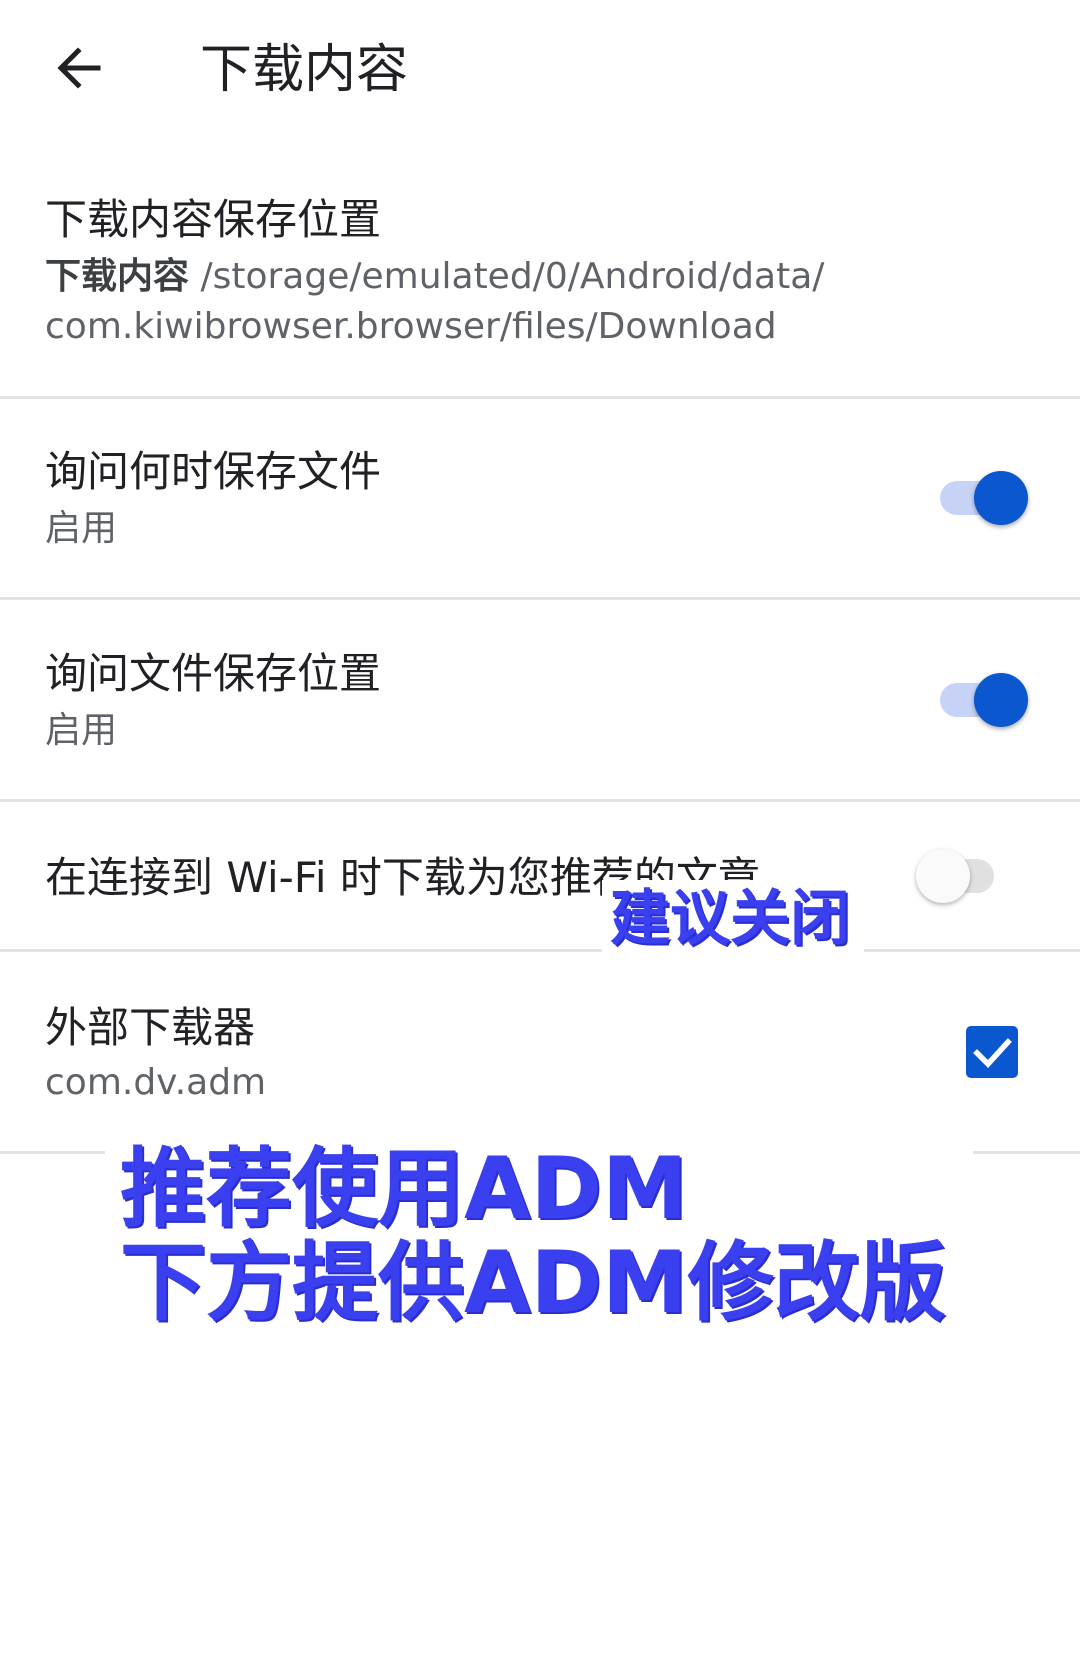  Describe the element at coordinates (81, 528) in the screenshot. I see `ask-when-status: 启用` at that location.